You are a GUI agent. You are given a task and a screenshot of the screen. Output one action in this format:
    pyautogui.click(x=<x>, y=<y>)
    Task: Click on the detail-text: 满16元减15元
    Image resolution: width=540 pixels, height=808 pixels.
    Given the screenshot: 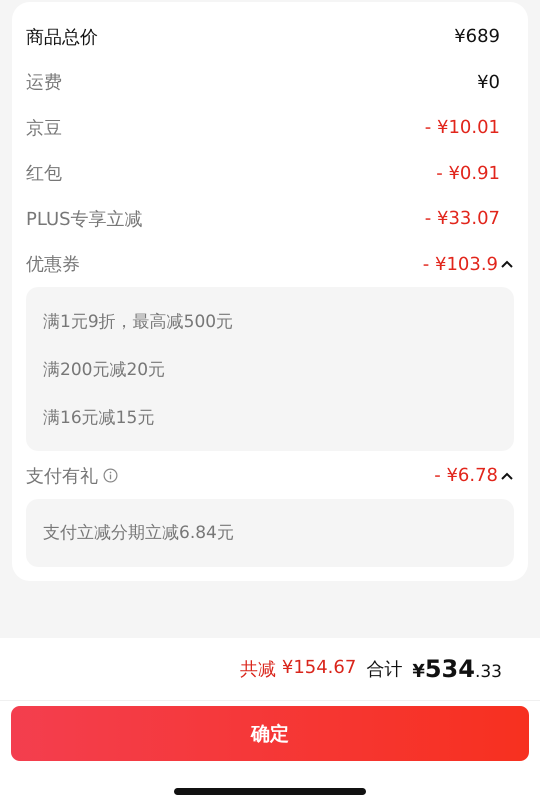 What is the action you would take?
    pyautogui.click(x=99, y=418)
    